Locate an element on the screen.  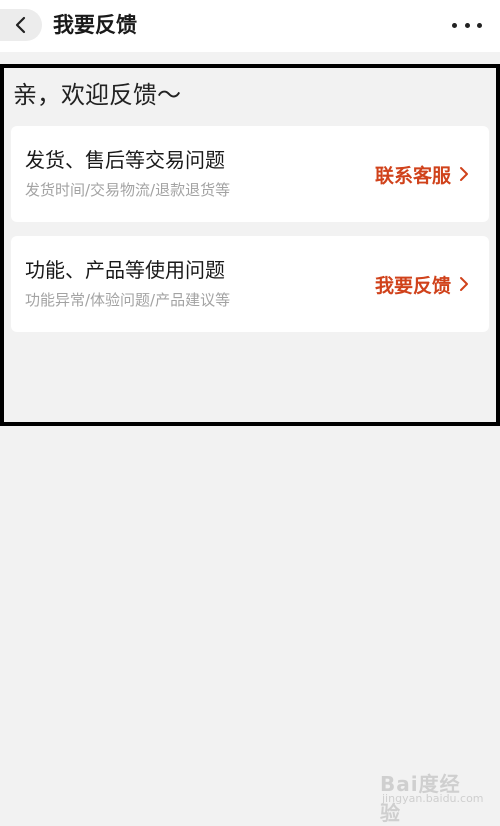
page-title: 我要反馈 is located at coordinates (95, 25).